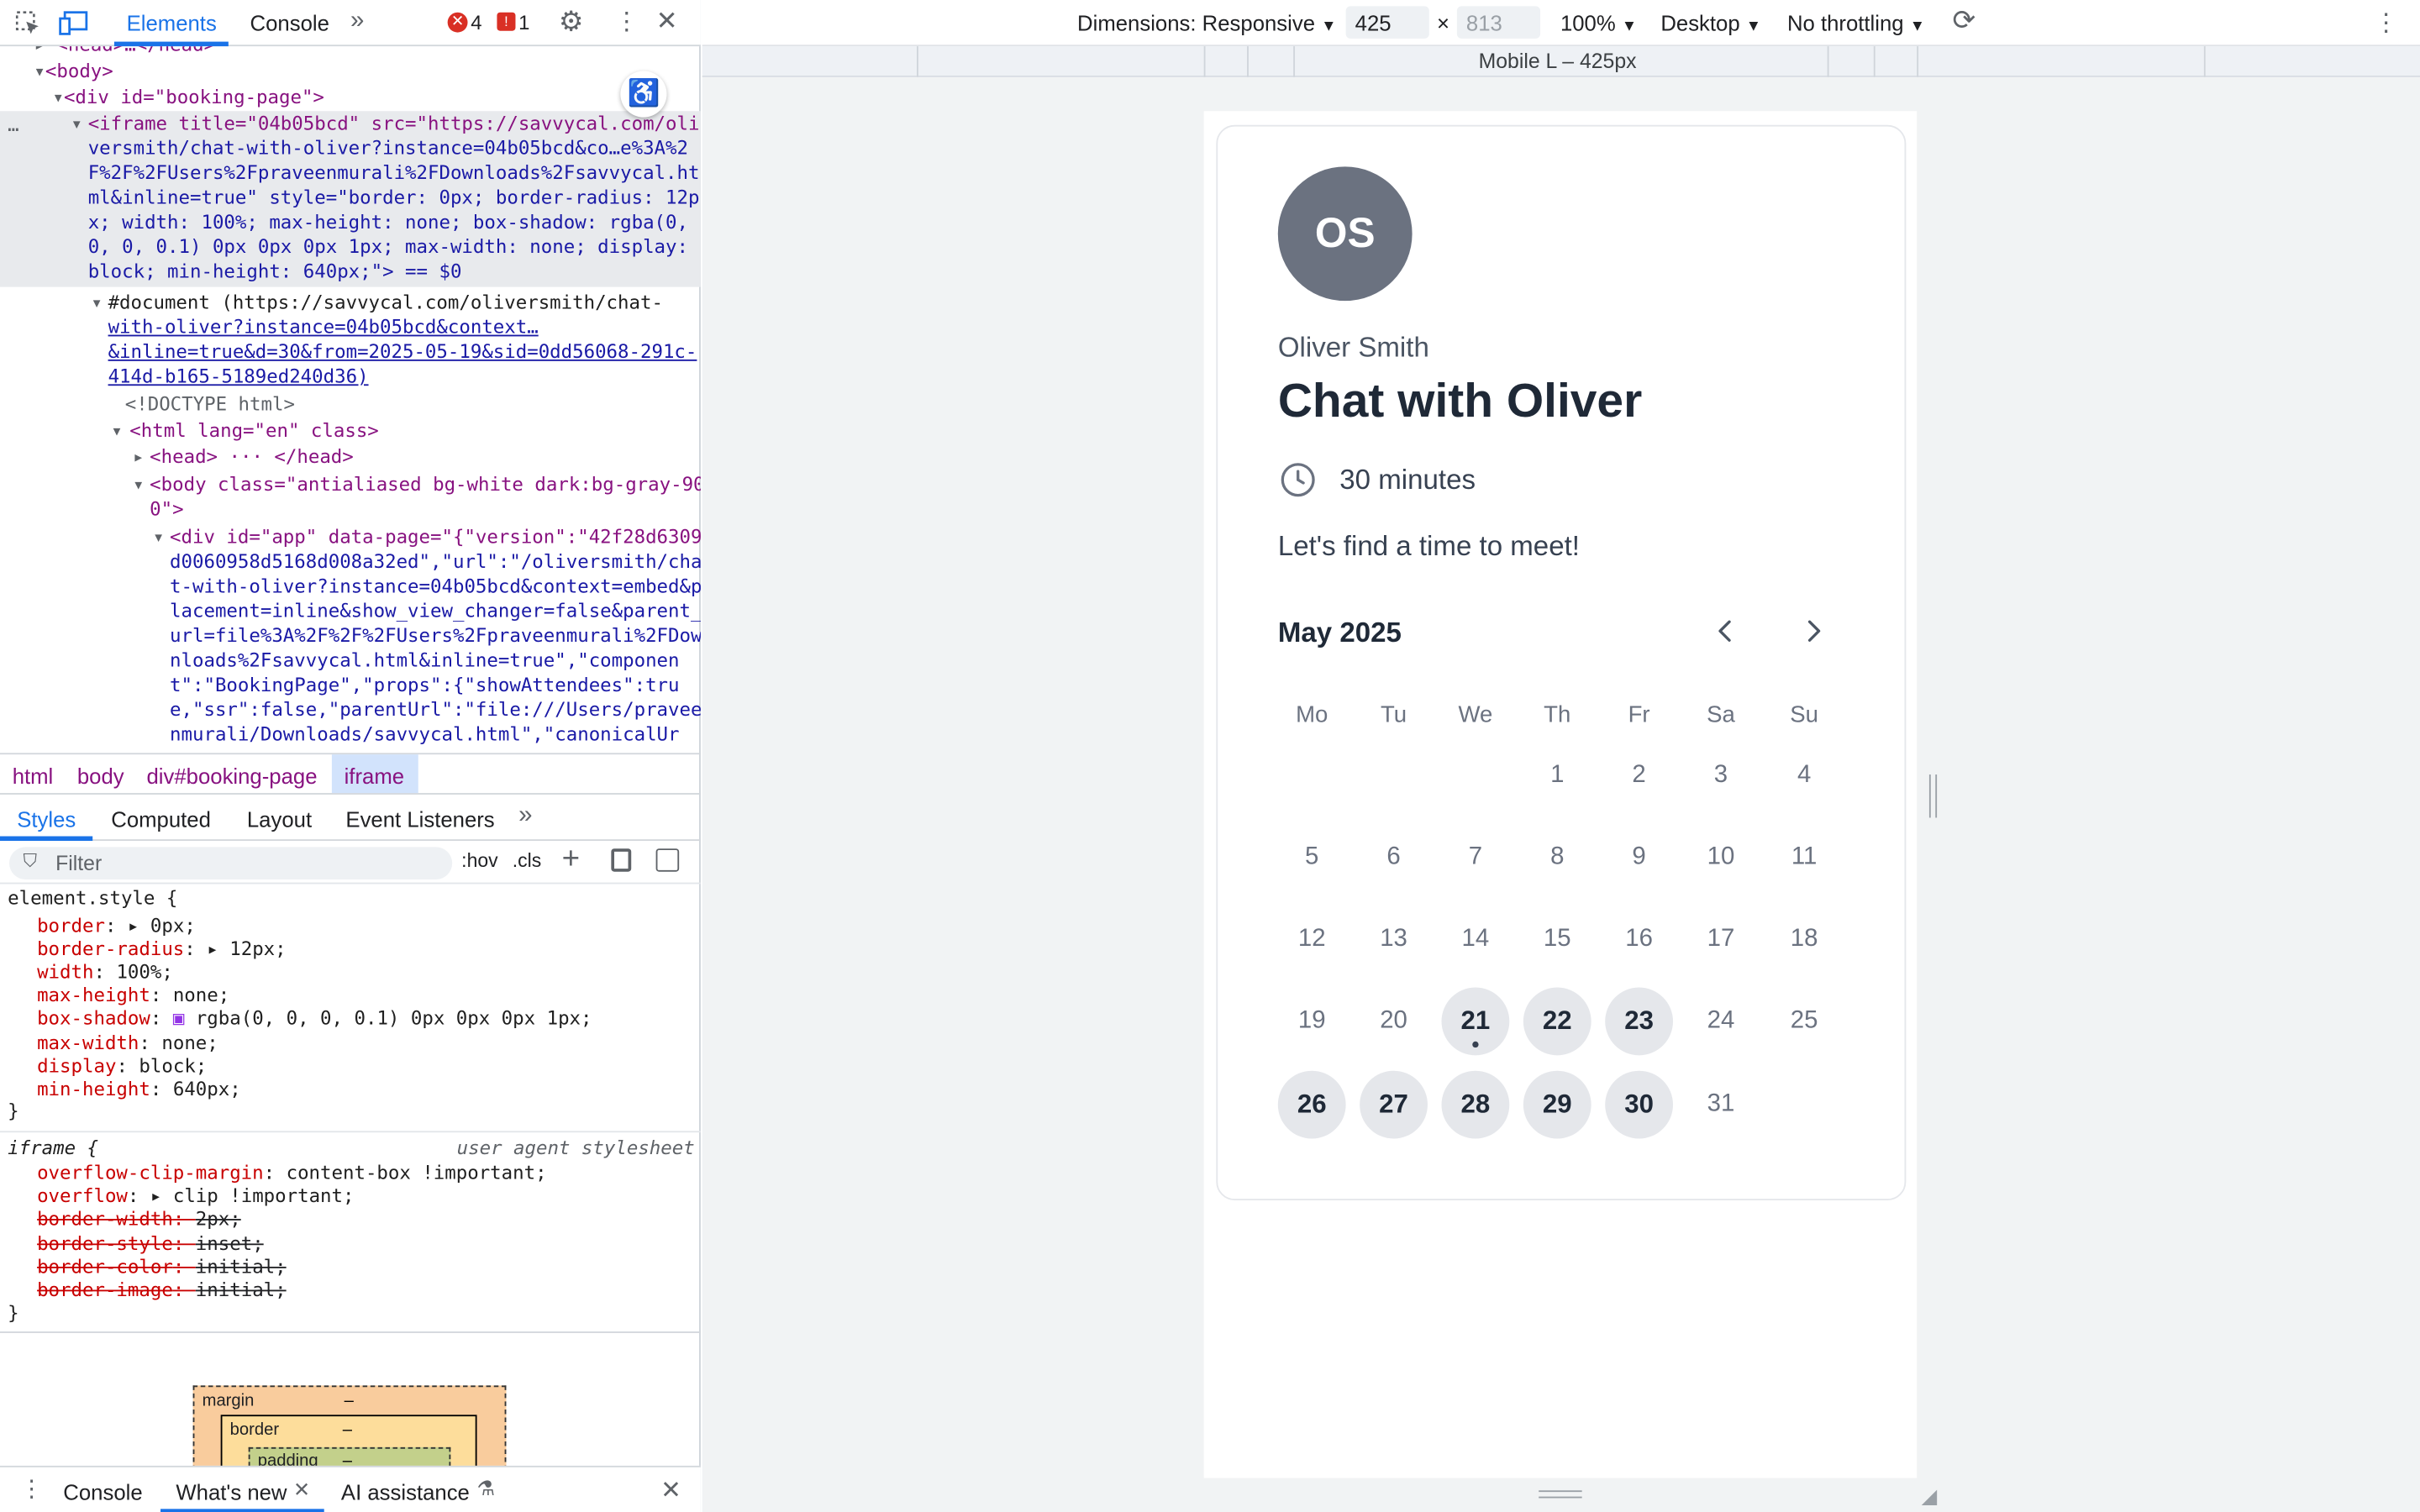  I want to click on filter-input: ⛉ Filter, so click(231, 863).